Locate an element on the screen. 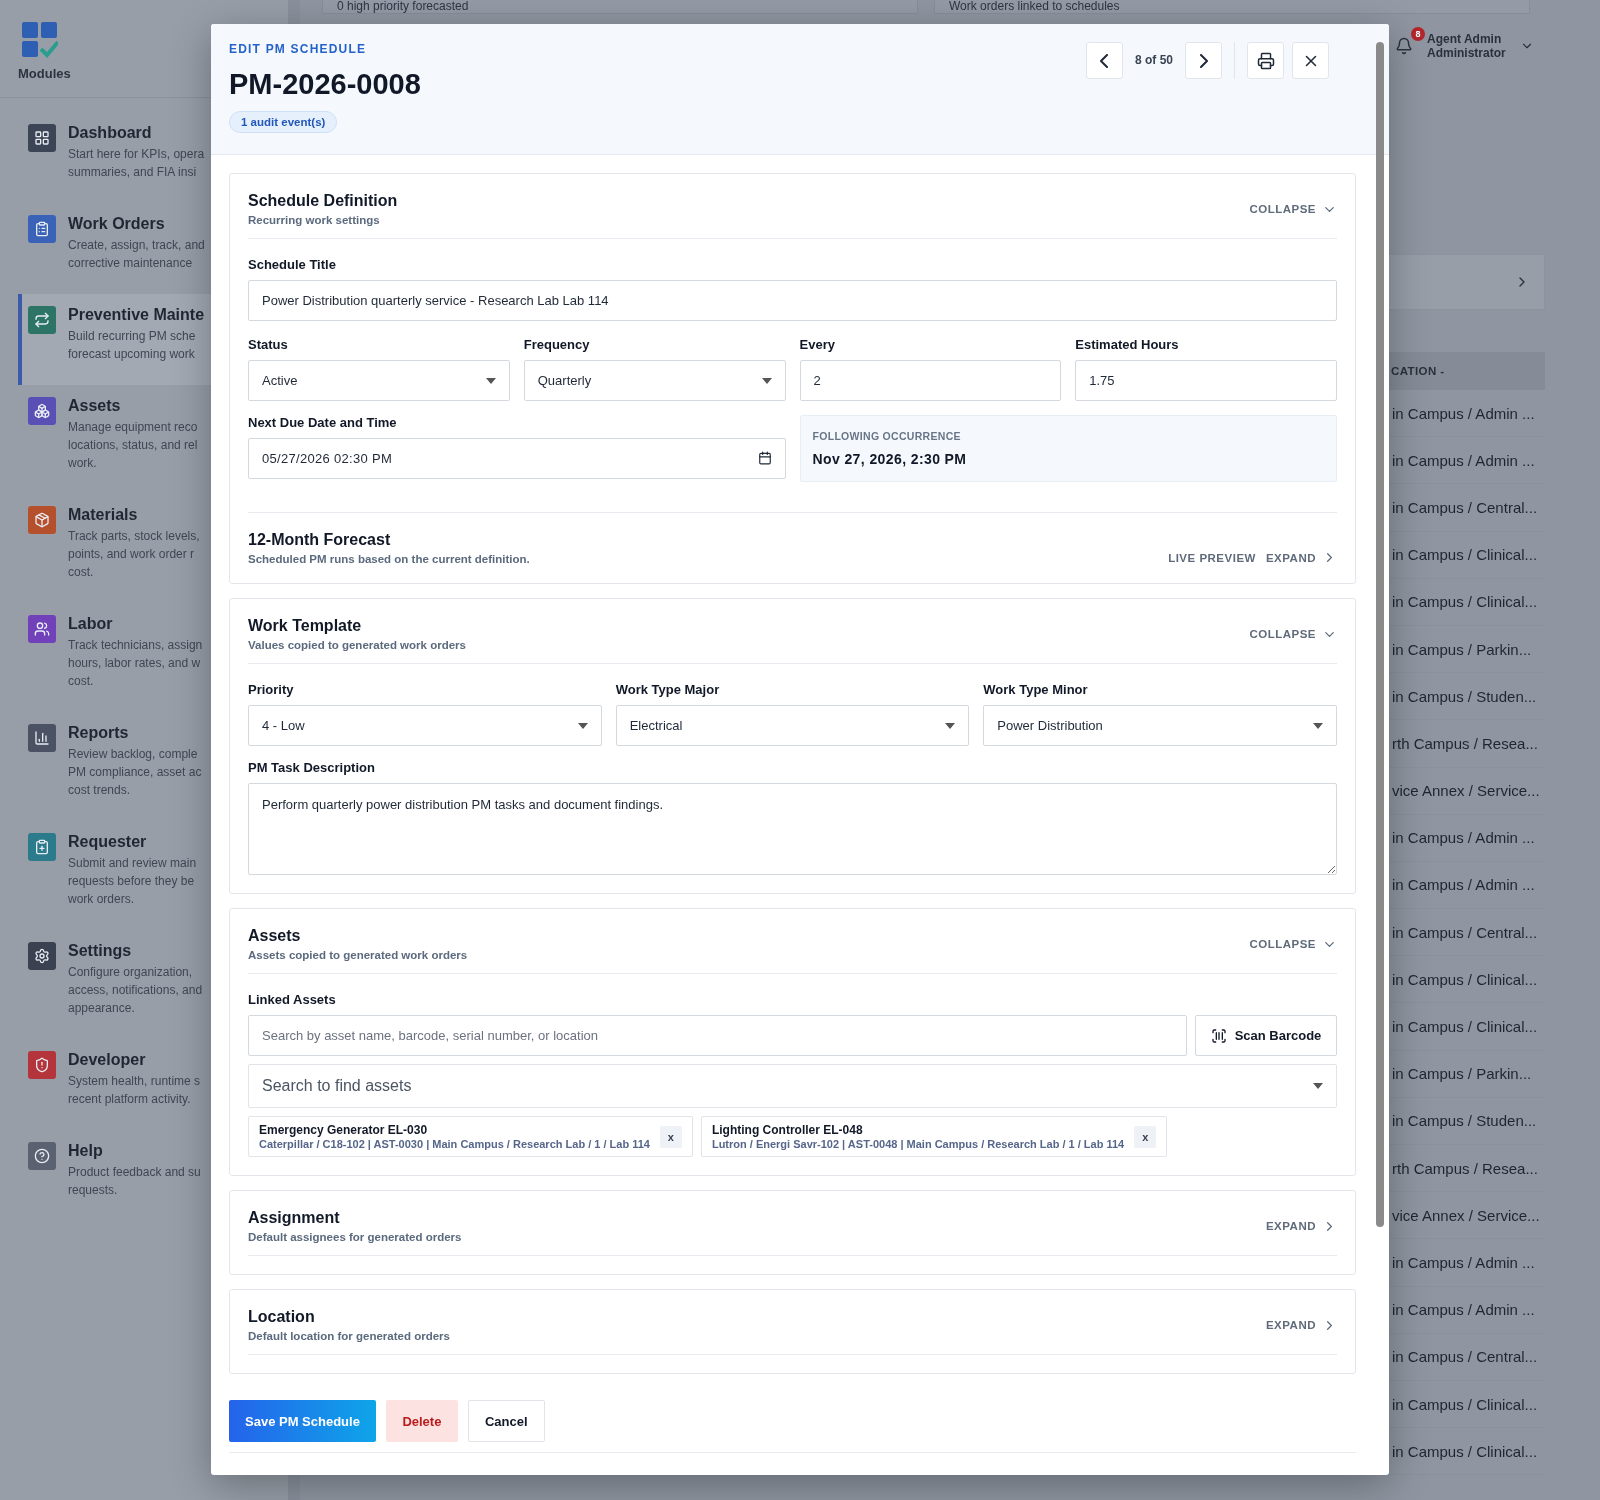 Image resolution: width=1600 pixels, height=1500 pixels. action-button: Delete is located at coordinates (421, 1421).